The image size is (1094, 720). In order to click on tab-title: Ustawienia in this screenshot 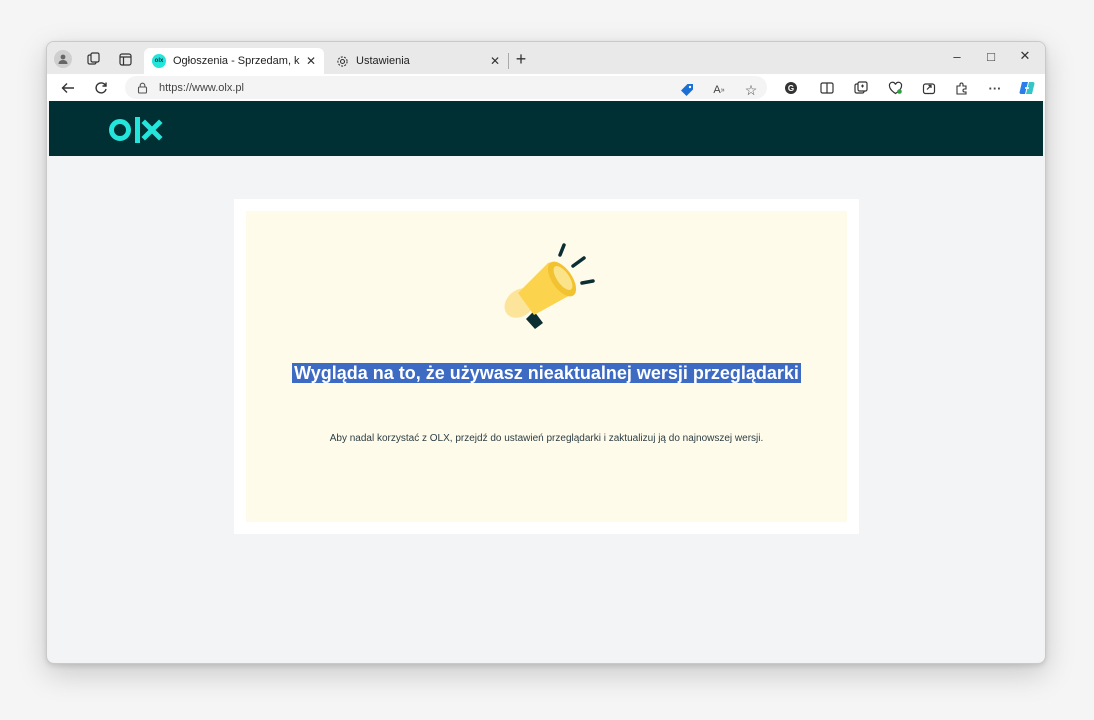, I will do `click(383, 61)`.